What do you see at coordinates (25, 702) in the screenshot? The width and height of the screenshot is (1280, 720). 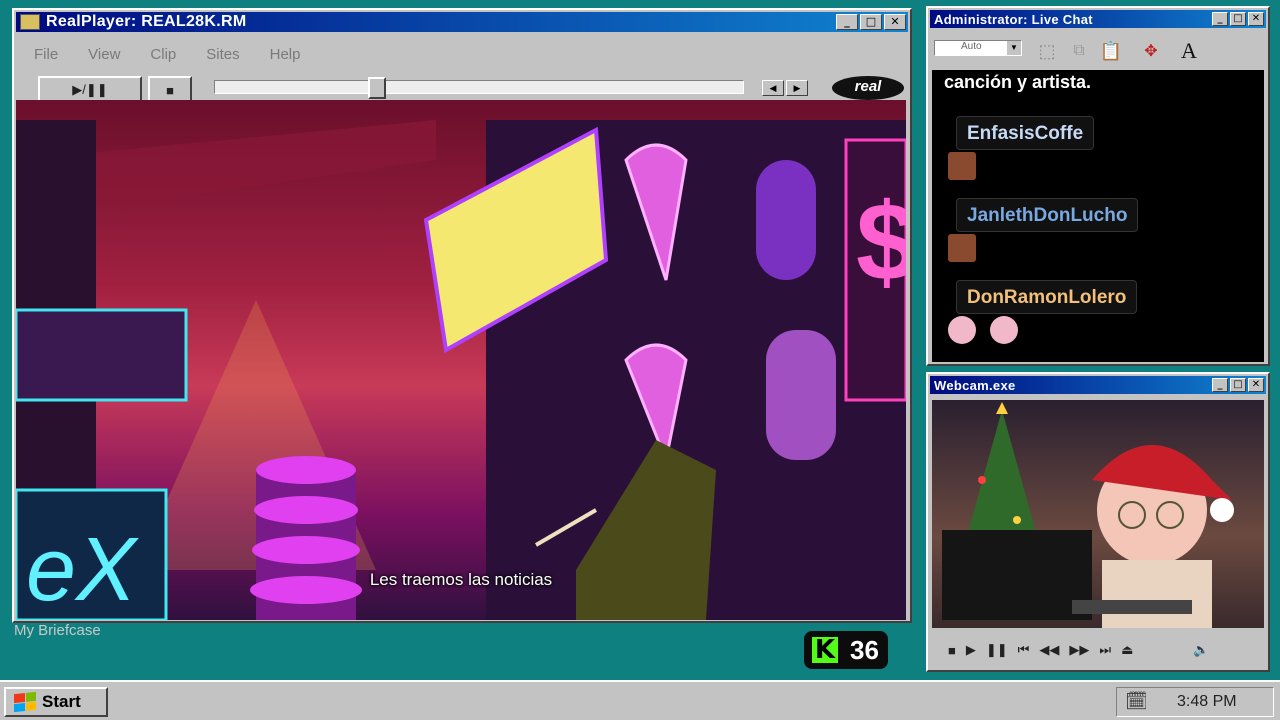 I see `windows-logo-icon` at bounding box center [25, 702].